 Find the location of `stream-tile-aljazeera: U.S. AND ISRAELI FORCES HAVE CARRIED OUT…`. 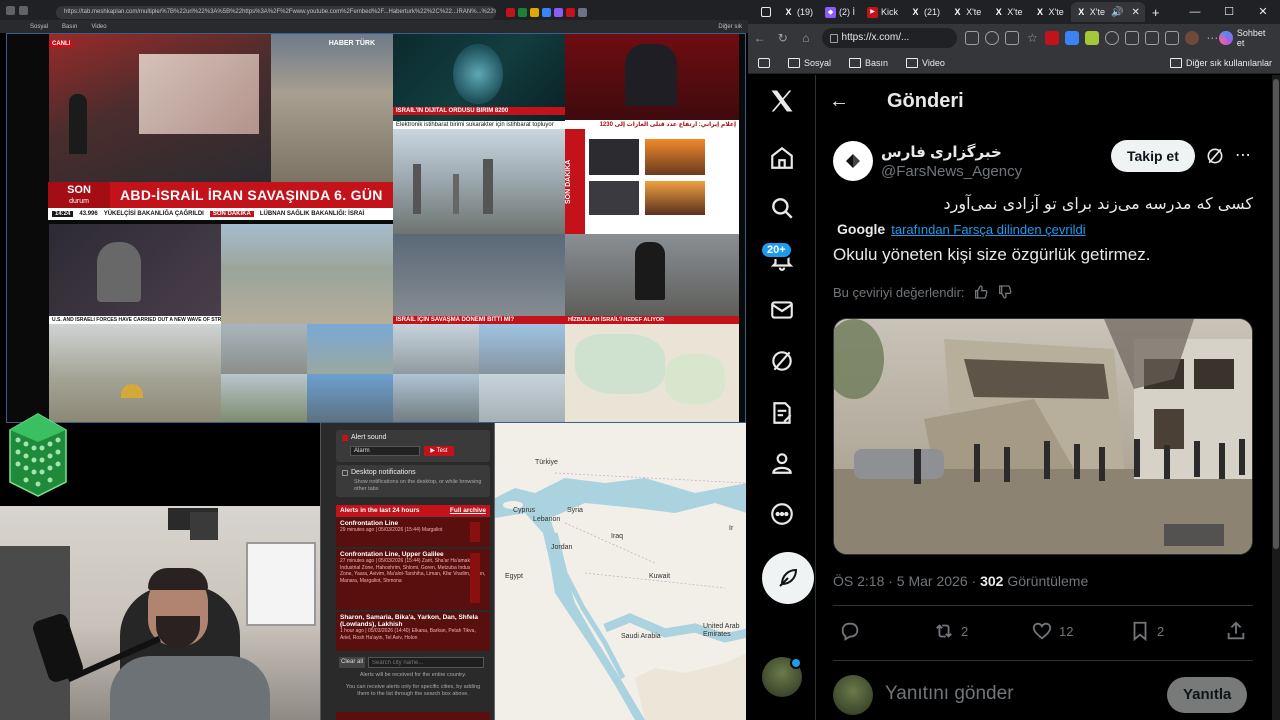

stream-tile-aljazeera: U.S. AND ISRAELI FORCES HAVE CARRIED OUT… is located at coordinates (135, 274).